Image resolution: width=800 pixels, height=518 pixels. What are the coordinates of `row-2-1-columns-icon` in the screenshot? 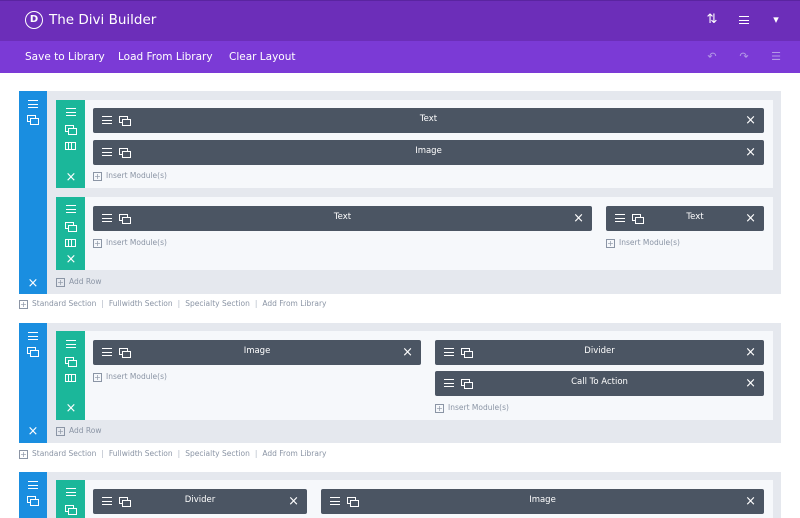 It's located at (71, 378).